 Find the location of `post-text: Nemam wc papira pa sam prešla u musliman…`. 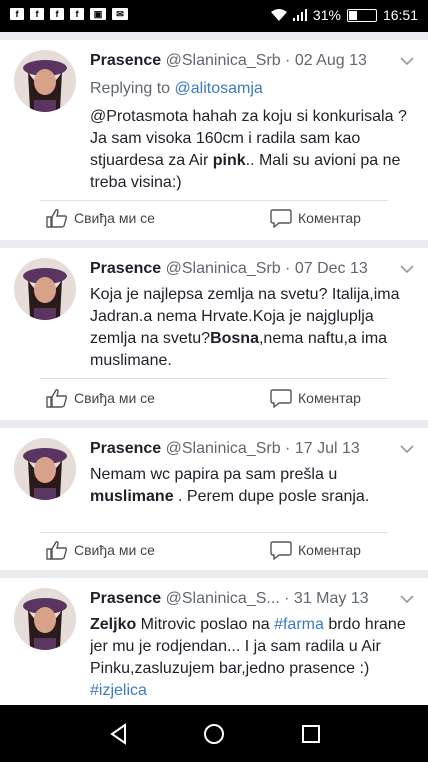

post-text: Nemam wc papira pa sam prešla u musliman… is located at coordinates (239, 486).